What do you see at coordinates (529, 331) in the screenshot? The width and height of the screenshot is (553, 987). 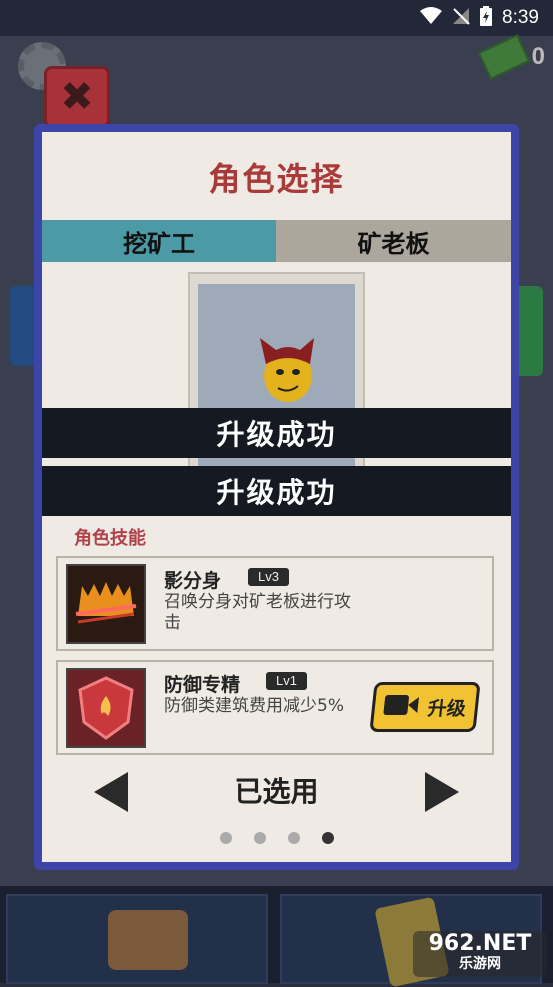 I see `right-side-button` at bounding box center [529, 331].